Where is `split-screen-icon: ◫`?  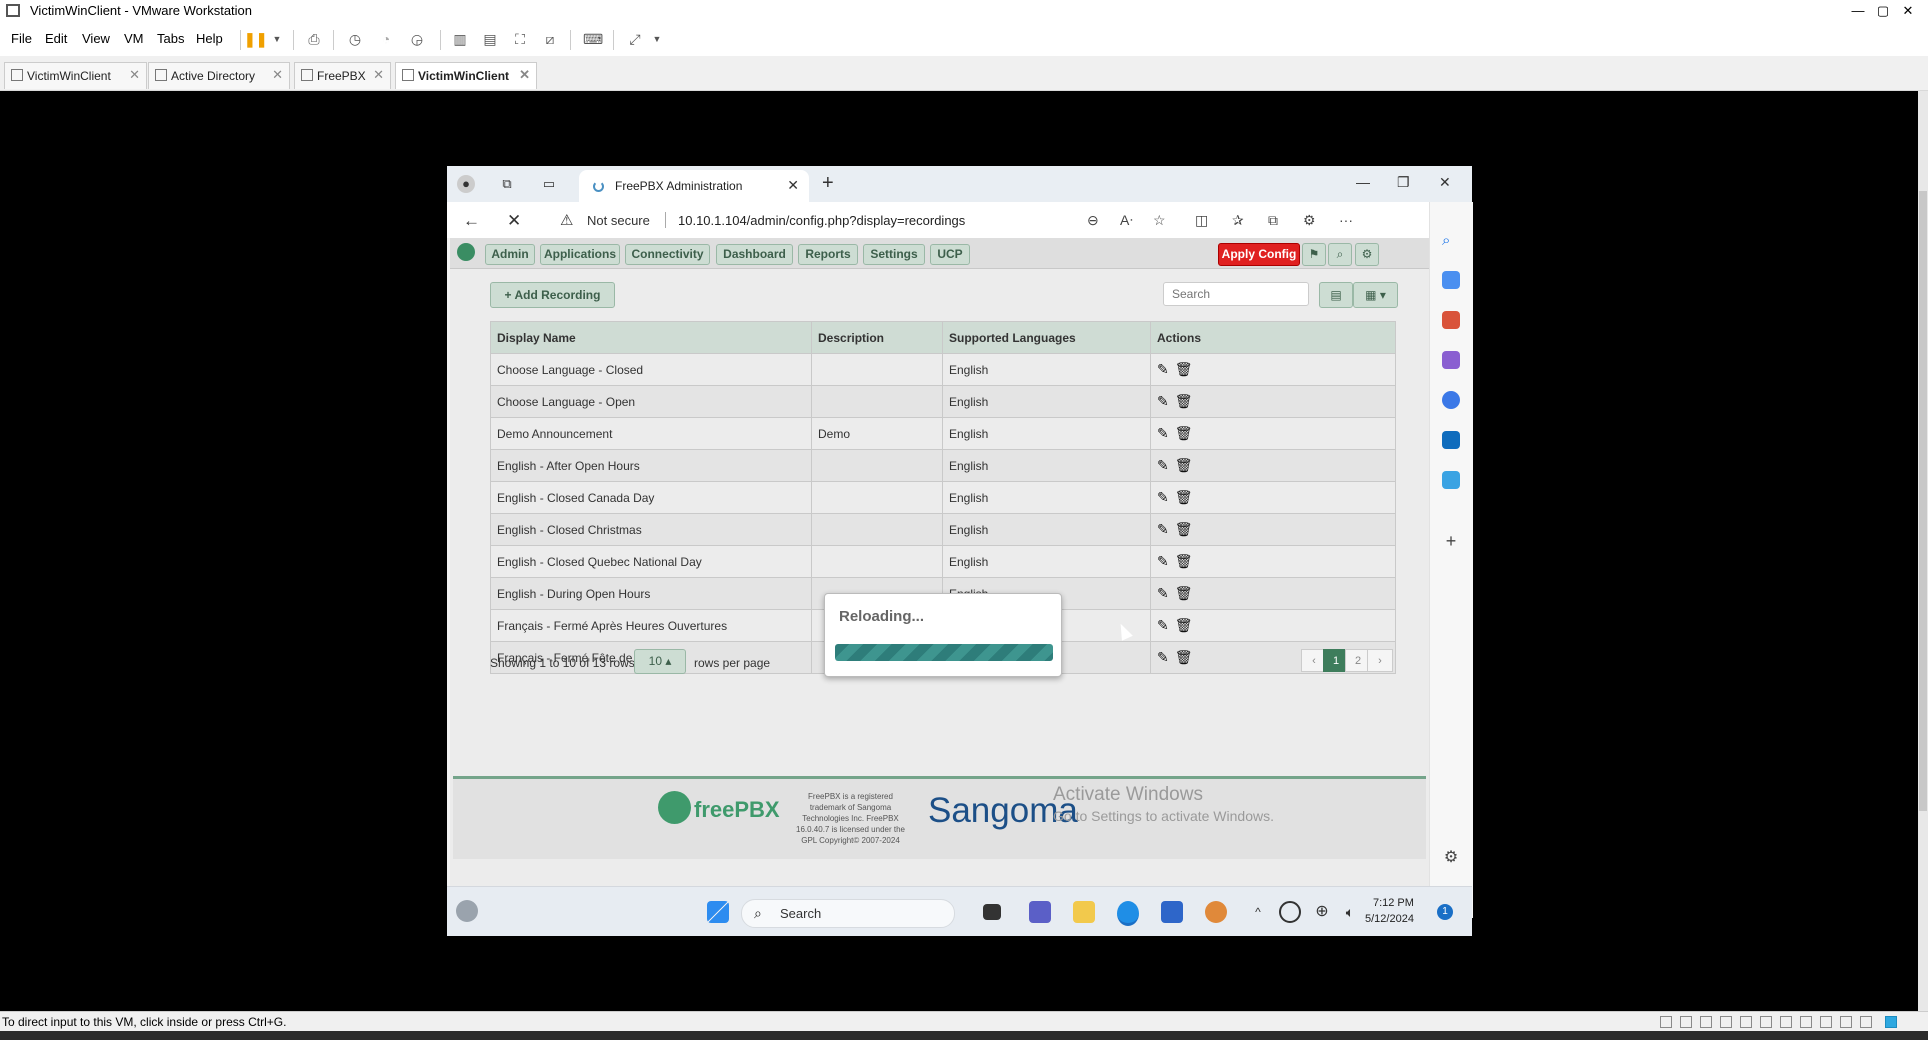
split-screen-icon: ◫ is located at coordinates (1201, 220).